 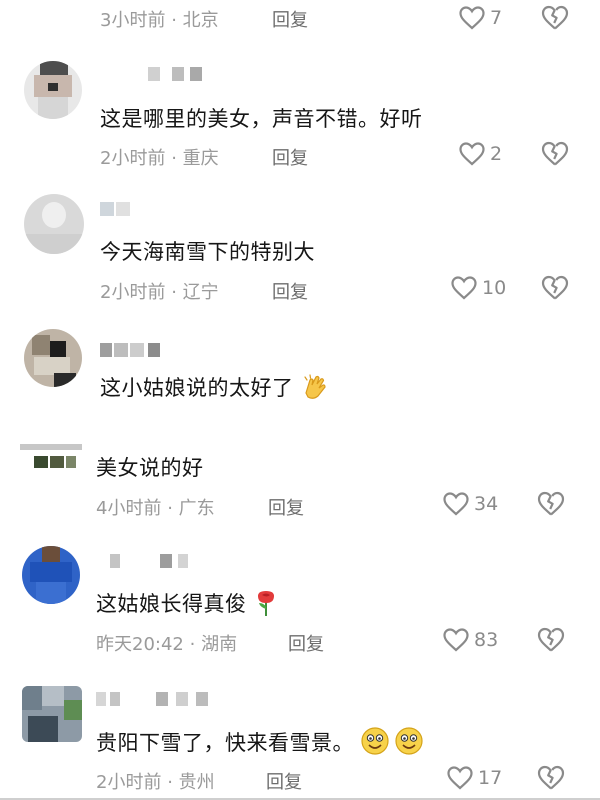 I want to click on comment-text-body: 这姑娘长得真俊, so click(x=171, y=604).